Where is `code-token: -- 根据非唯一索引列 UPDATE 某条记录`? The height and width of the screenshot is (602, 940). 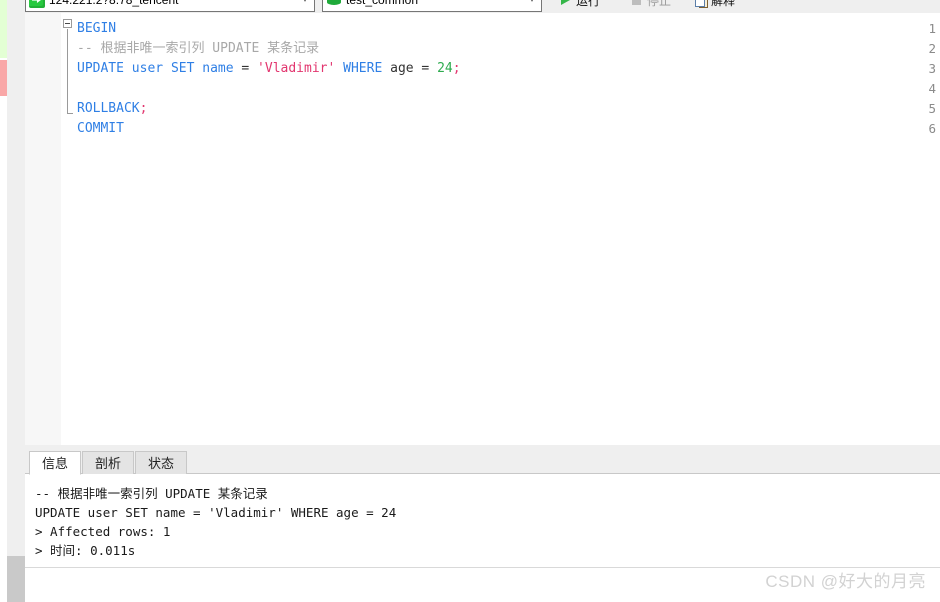 code-token: -- 根据非唯一索引列 UPDATE 某条记录 is located at coordinates (198, 48).